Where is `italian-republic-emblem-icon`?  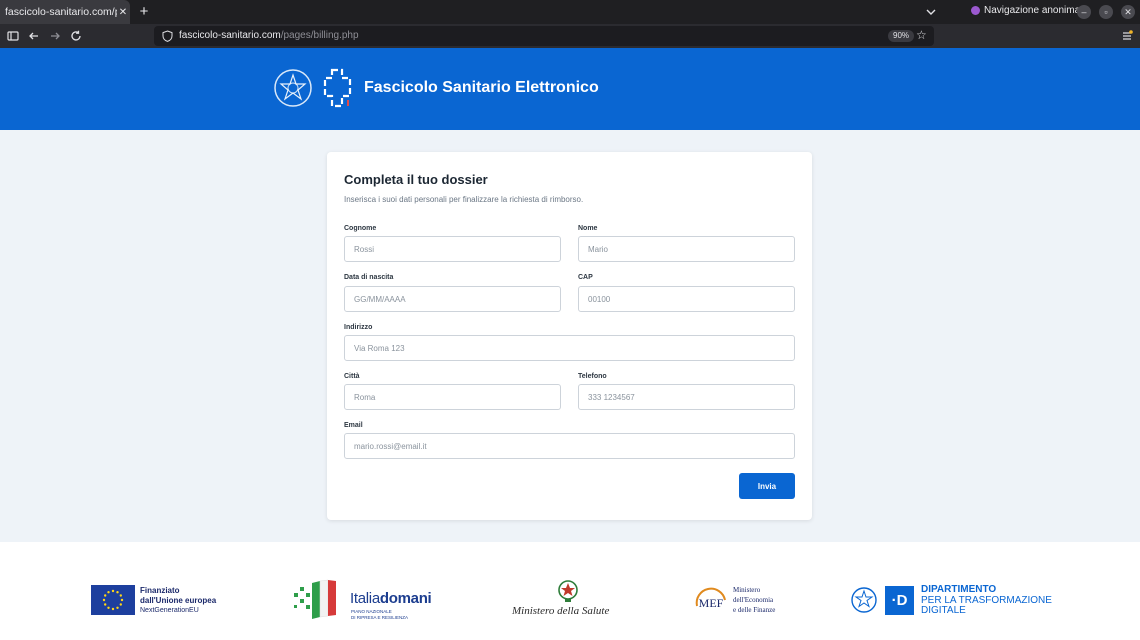 italian-republic-emblem-icon is located at coordinates (293, 88).